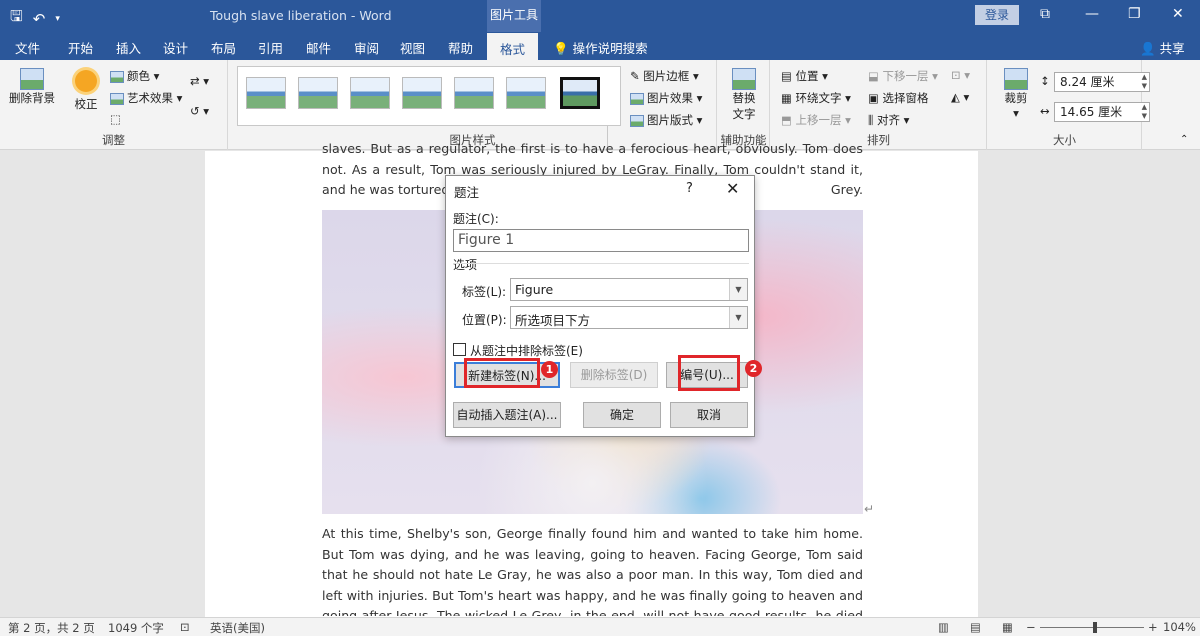 Image resolution: width=1200 pixels, height=636 pixels. I want to click on collapse-ribbon-icon: ⌃, so click(1184, 139).